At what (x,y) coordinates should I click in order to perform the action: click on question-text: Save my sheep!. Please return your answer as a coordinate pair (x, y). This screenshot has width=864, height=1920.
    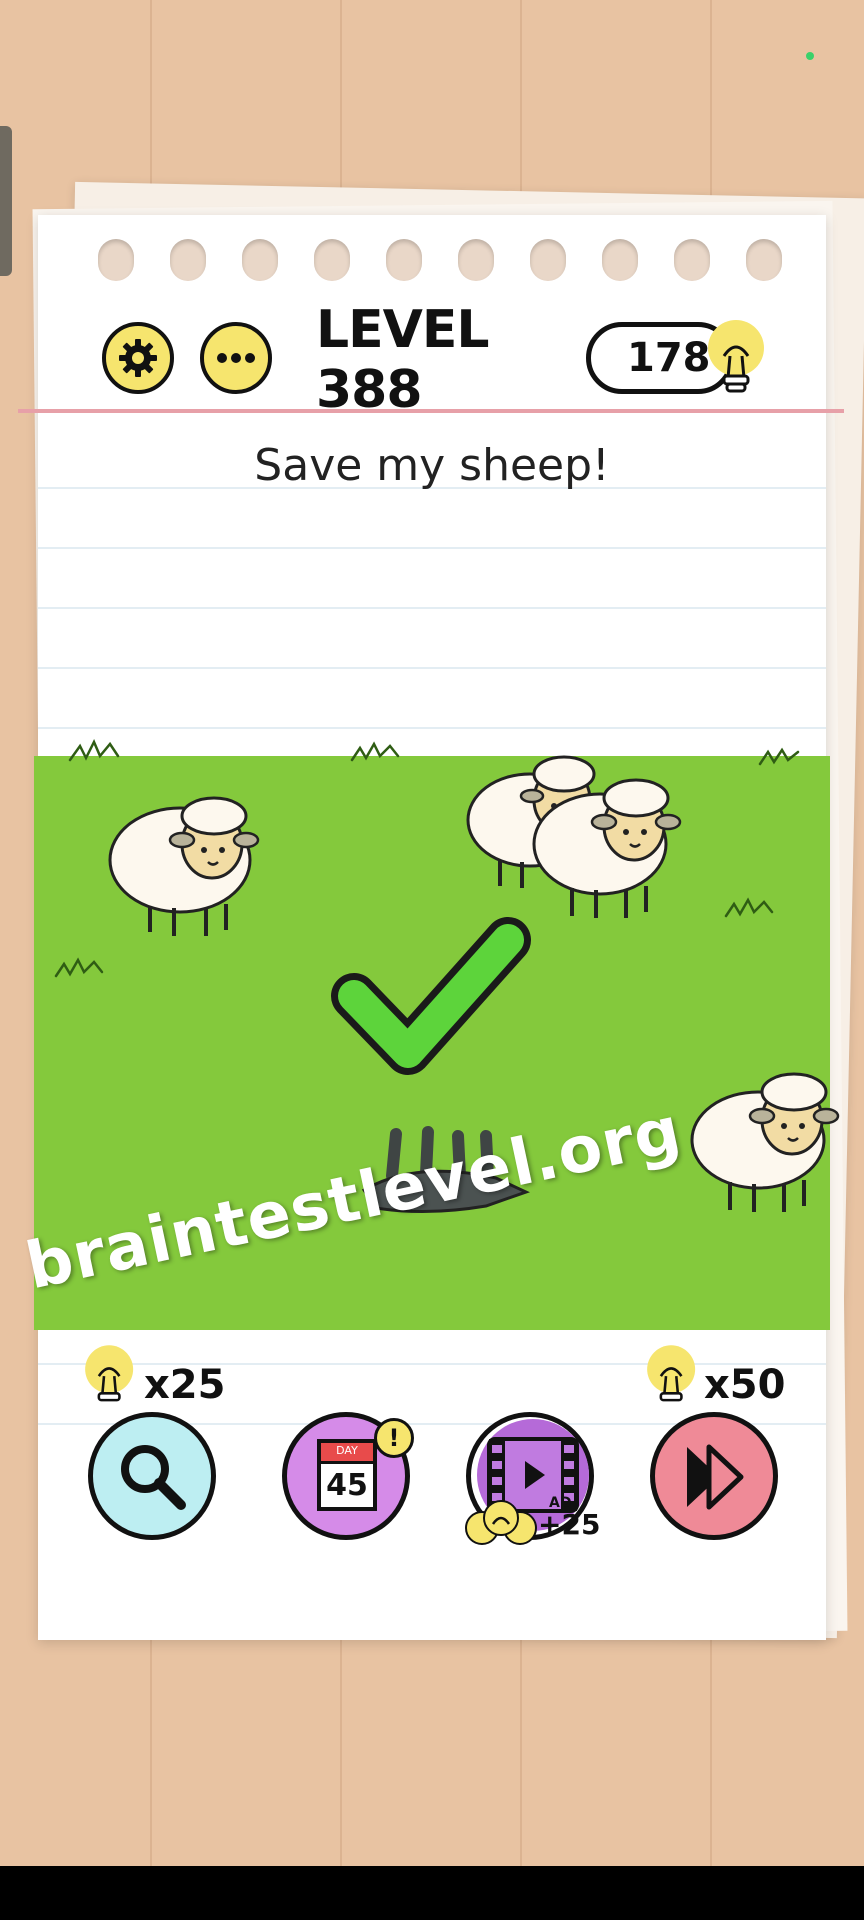
    Looking at the image, I should click on (432, 465).